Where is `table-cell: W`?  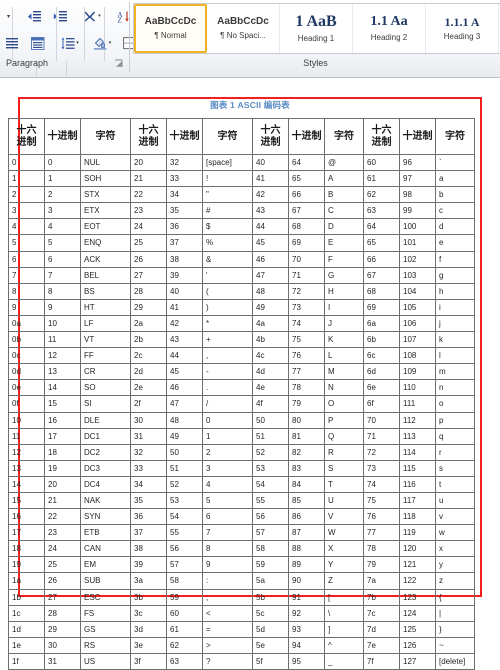
table-cell: W is located at coordinates (344, 533).